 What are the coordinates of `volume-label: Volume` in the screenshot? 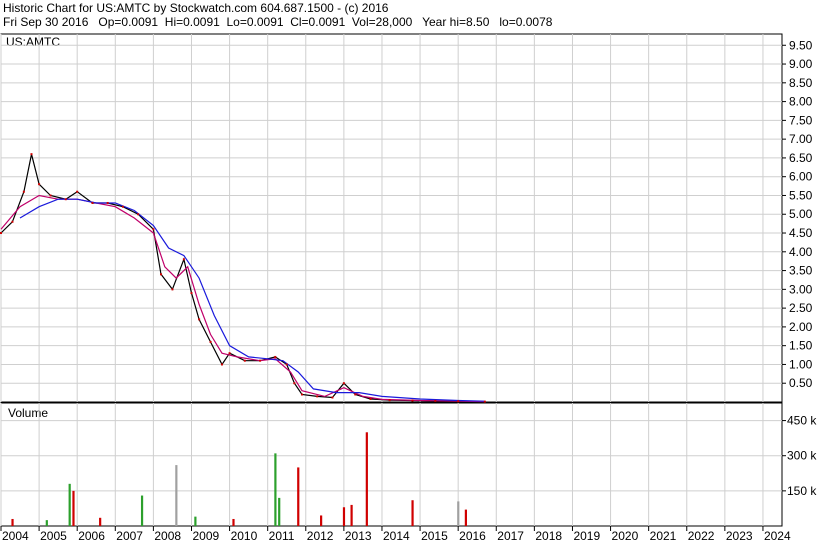 It's located at (28, 413).